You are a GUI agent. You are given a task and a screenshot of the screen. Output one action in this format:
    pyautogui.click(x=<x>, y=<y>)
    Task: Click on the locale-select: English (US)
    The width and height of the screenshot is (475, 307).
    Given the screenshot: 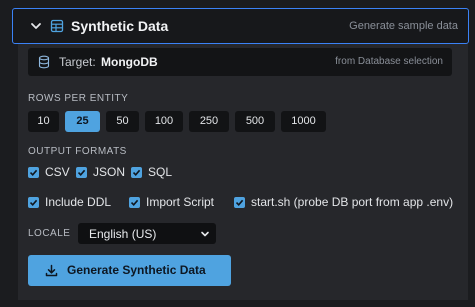 What is the action you would take?
    pyautogui.click(x=147, y=233)
    